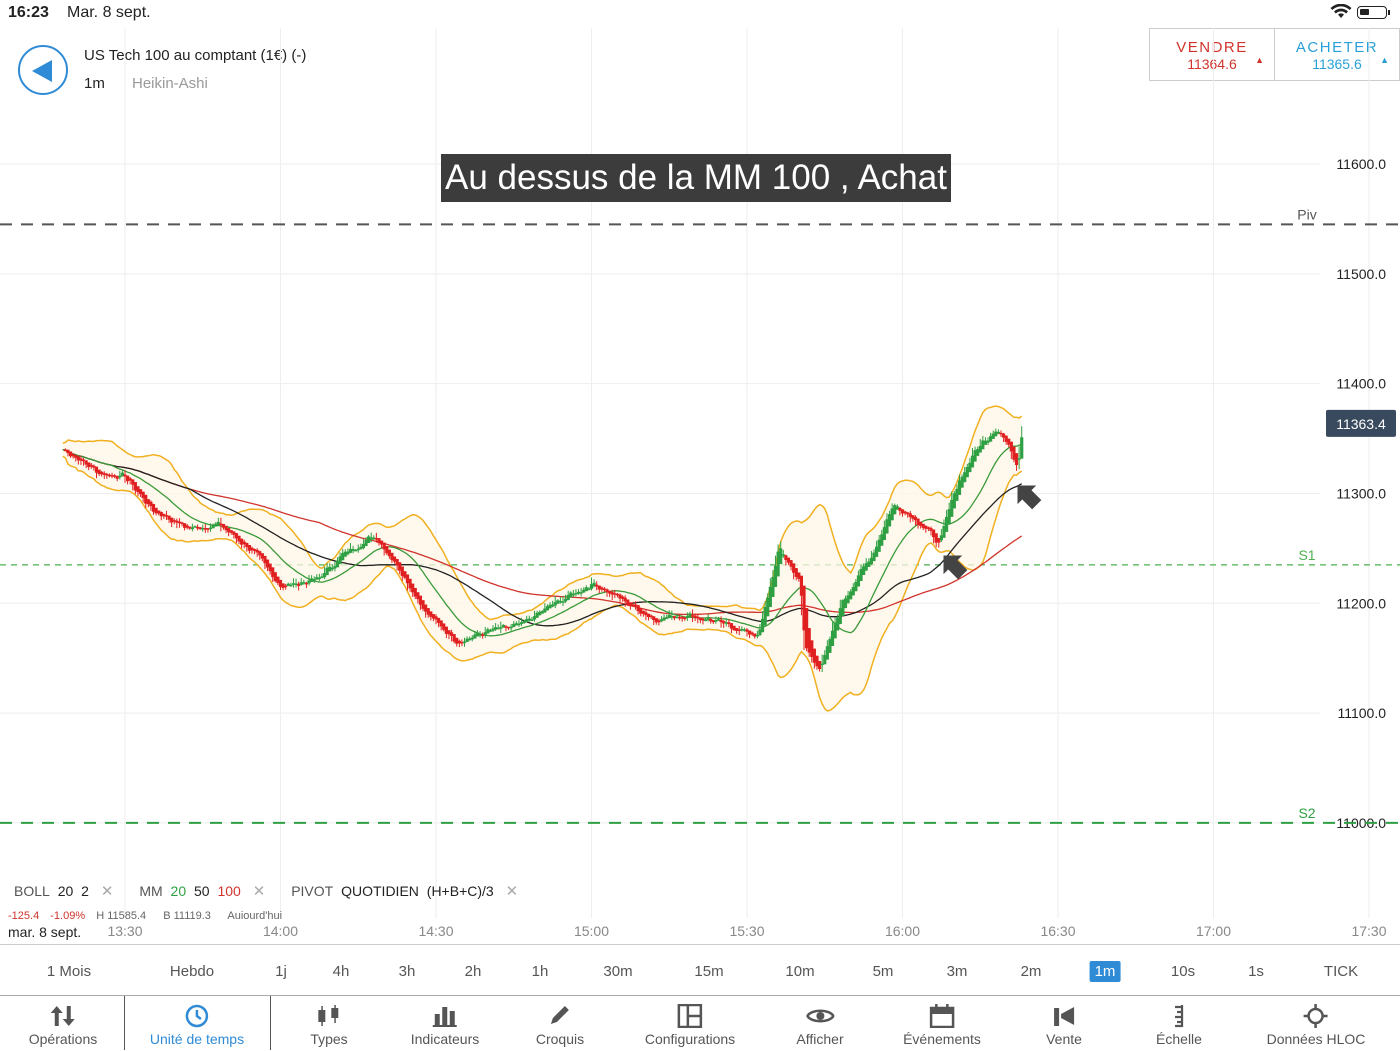  I want to click on x-axis-date: mar. 8 sept., so click(45, 932).